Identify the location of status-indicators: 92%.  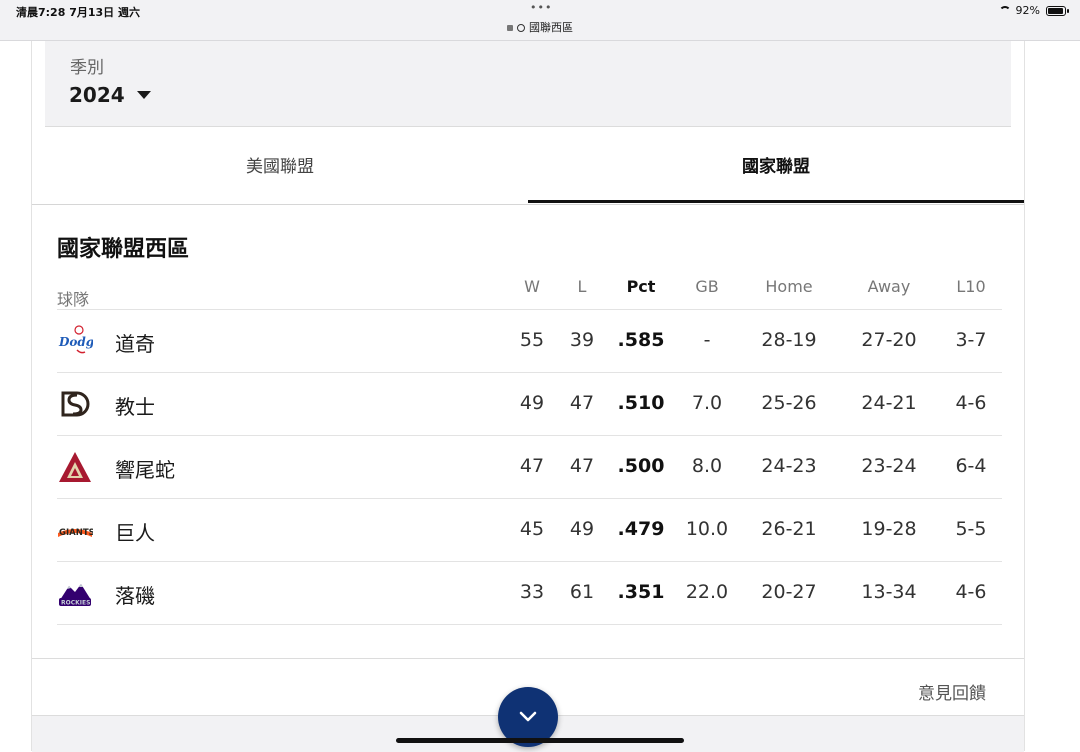
(1033, 10).